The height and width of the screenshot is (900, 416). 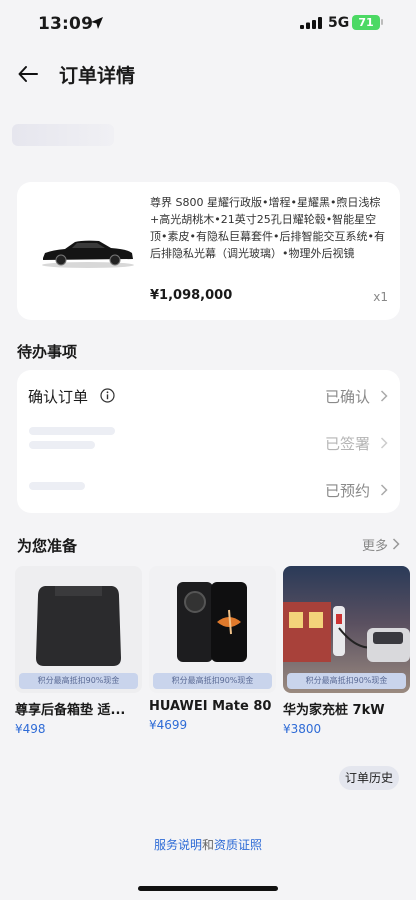 I want to click on location-arrow-icon, so click(x=97, y=23).